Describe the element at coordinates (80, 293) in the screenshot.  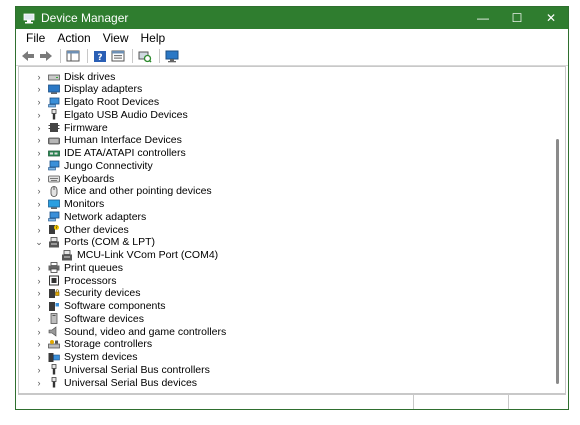
I see `tree-category-item: › Security devices` at that location.